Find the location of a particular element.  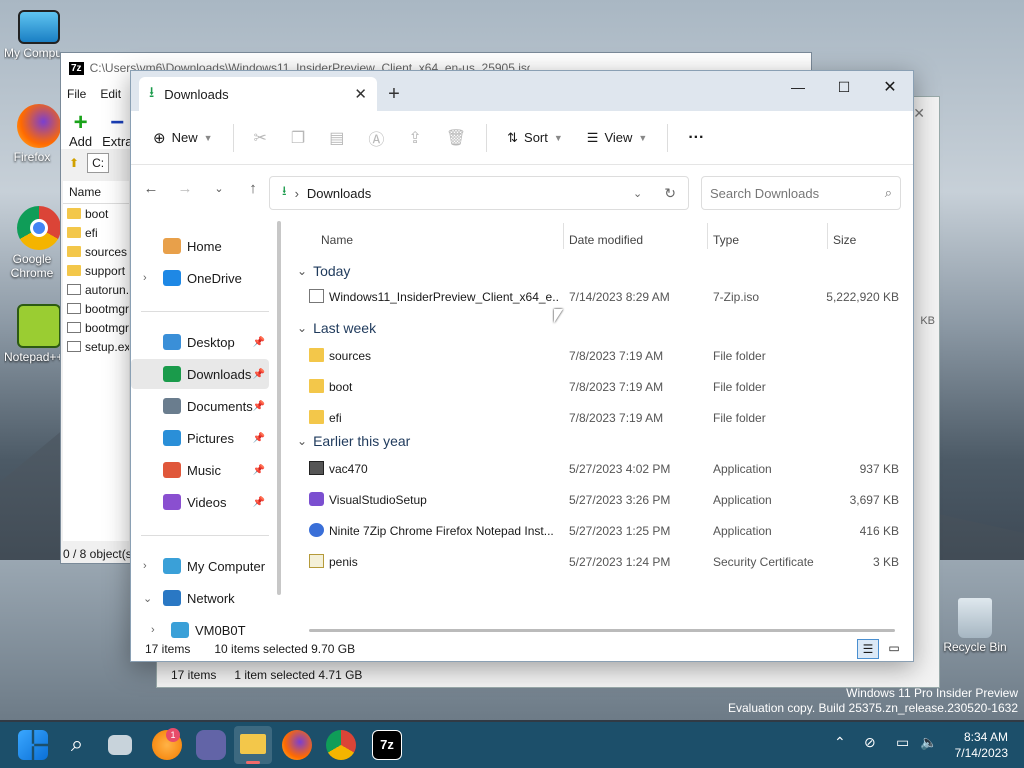

file-row: efi 7/8/2023 7:19 AM File folder is located at coordinates (597, 418).